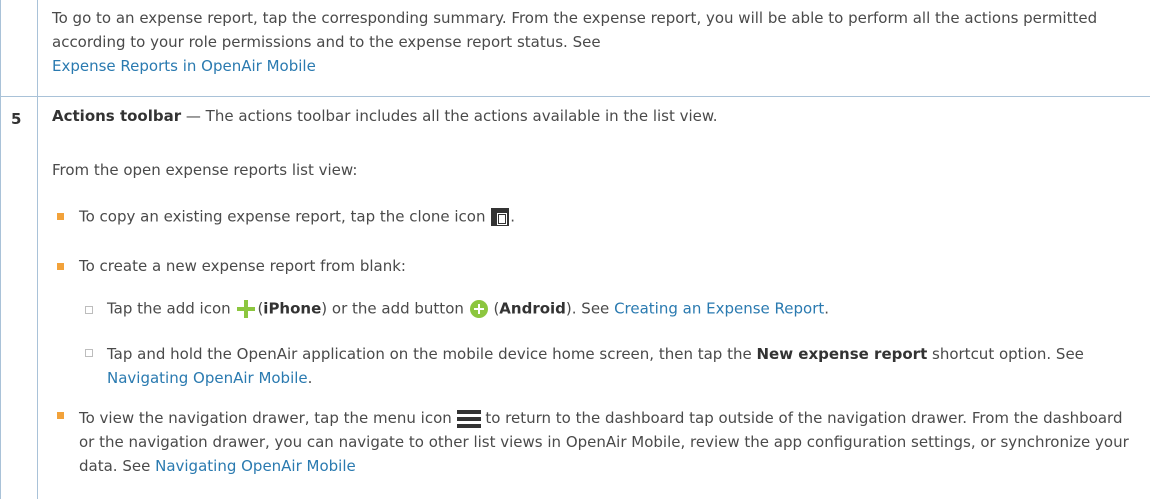 Image resolution: width=1150 pixels, height=499 pixels. What do you see at coordinates (468, 418) in the screenshot?
I see `menu-icon` at bounding box center [468, 418].